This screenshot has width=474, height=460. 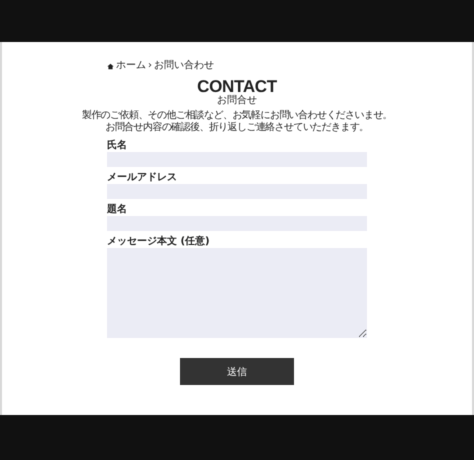 What do you see at coordinates (237, 116) in the screenshot?
I see `intro-text: 製作のご依頼、その他ご相談など、お気軽にお問い合わせくださいませ。` at bounding box center [237, 116].